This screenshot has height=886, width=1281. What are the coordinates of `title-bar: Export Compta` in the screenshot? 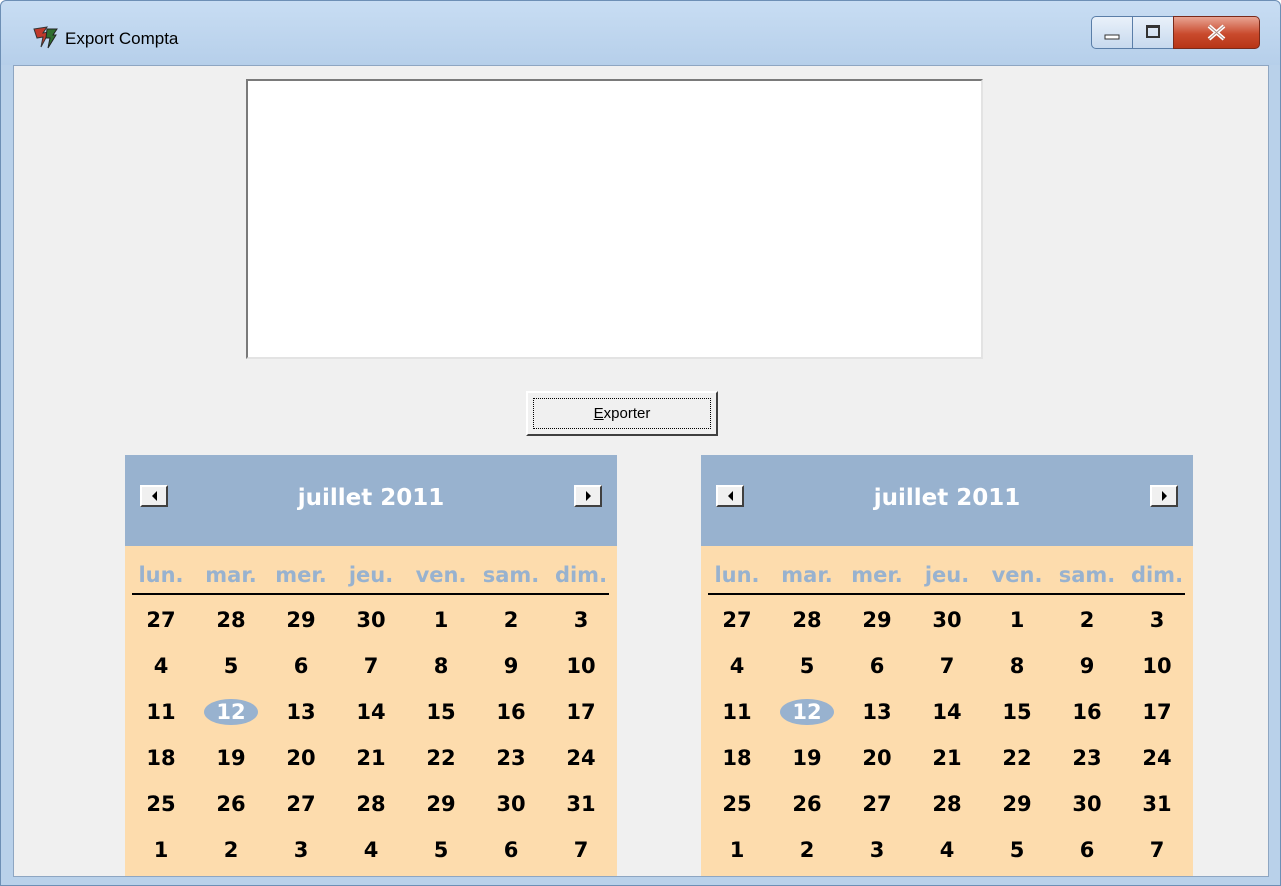 It's located at (640, 33).